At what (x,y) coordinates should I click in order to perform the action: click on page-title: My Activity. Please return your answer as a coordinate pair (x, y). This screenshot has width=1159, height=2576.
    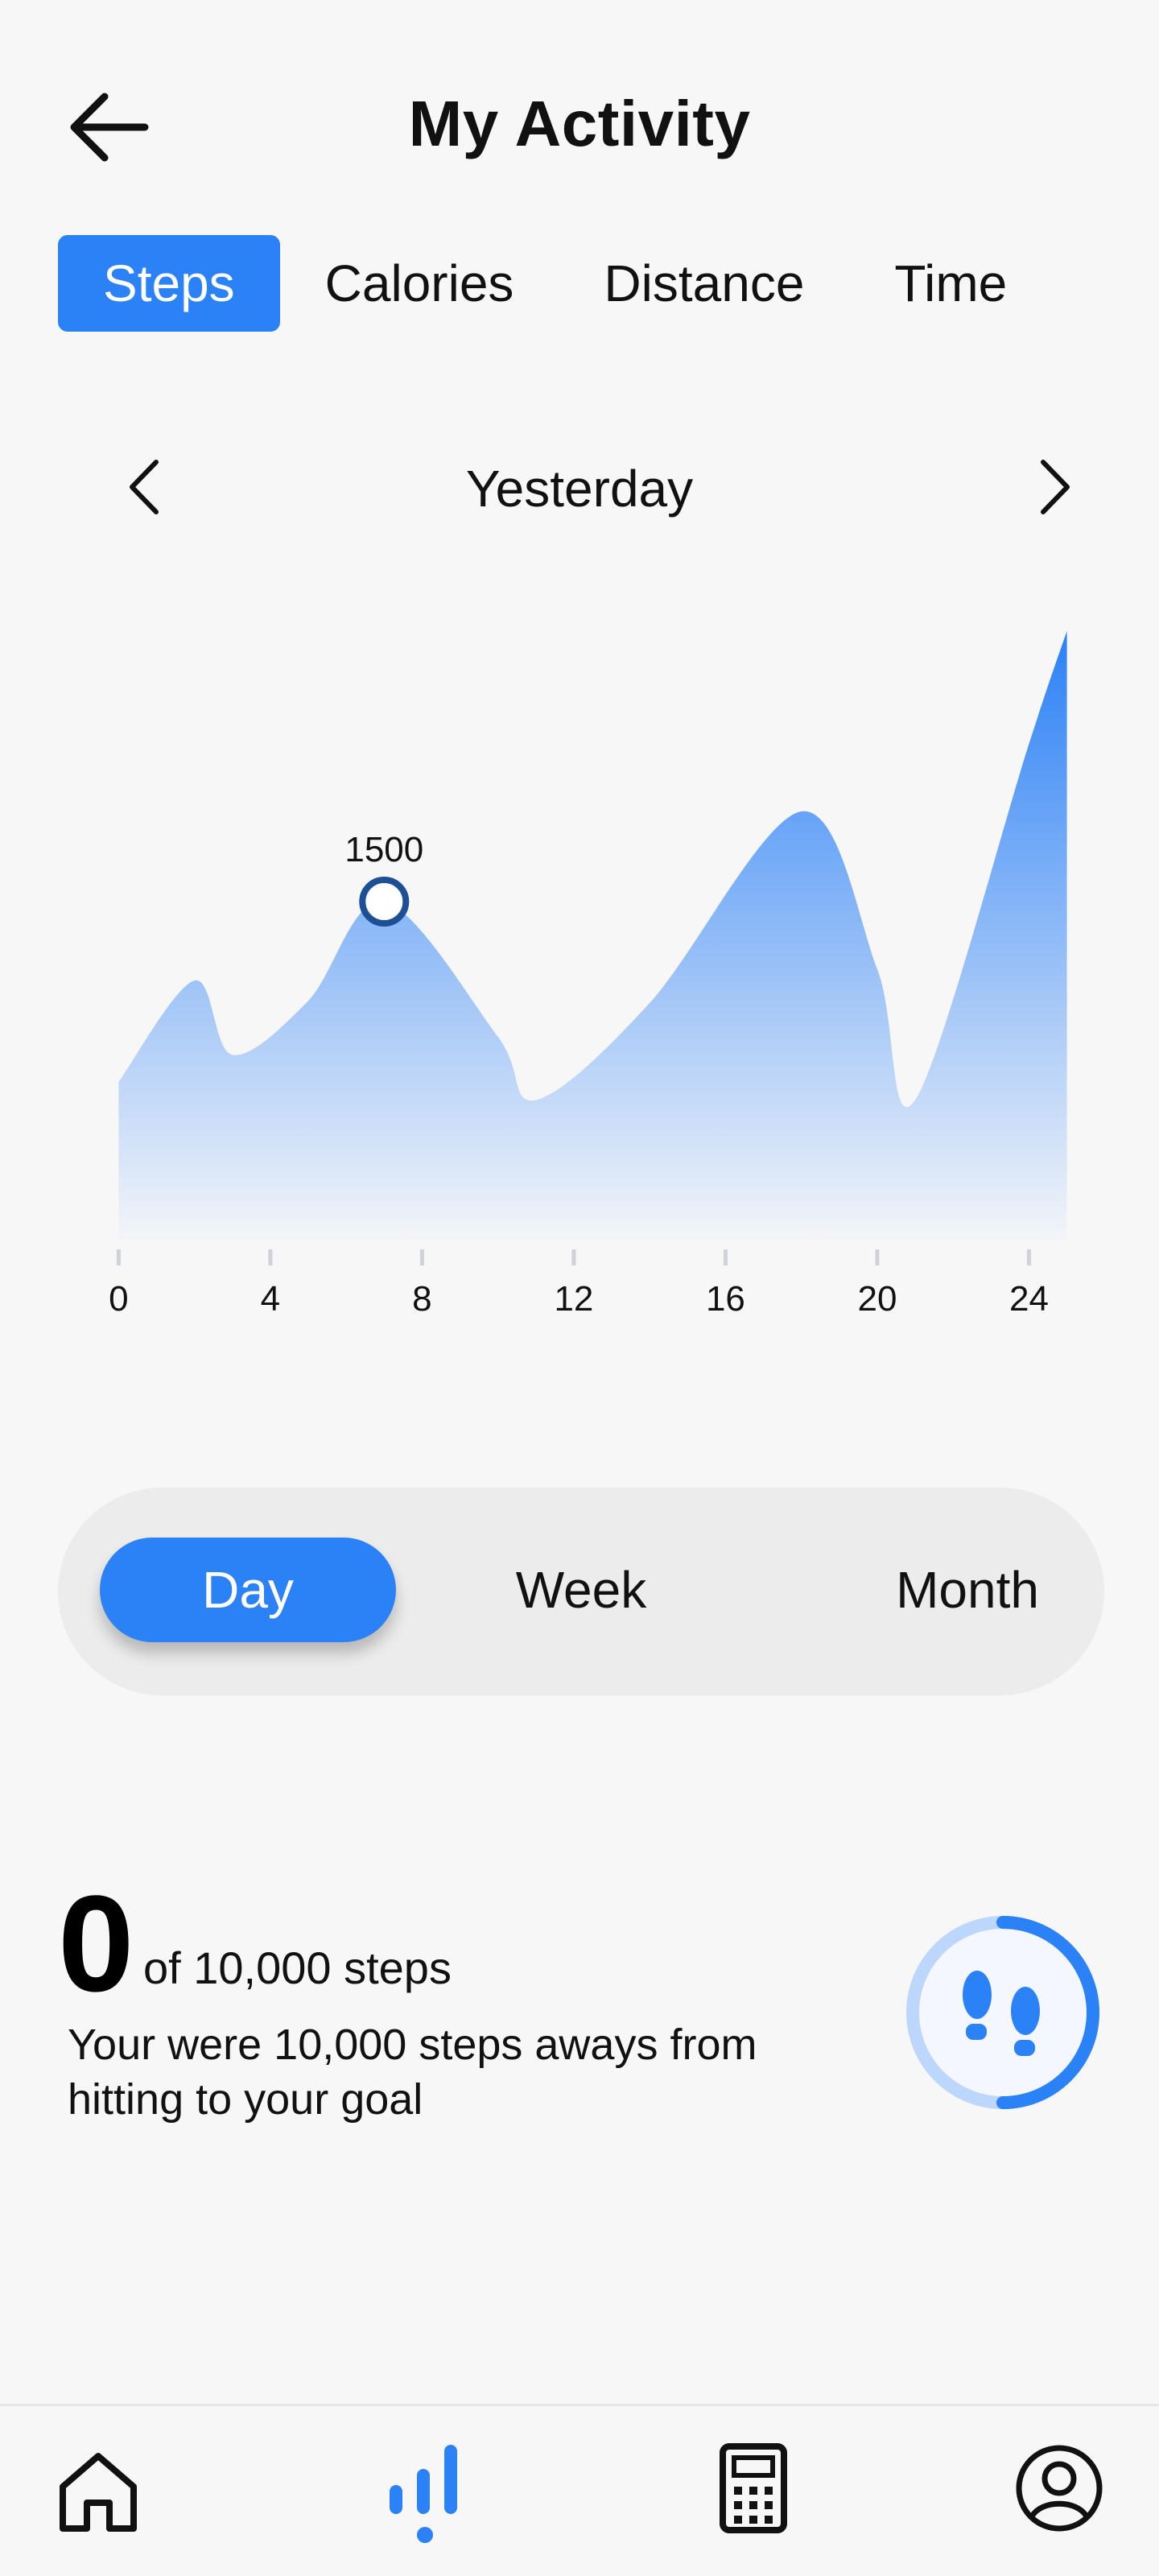
    Looking at the image, I should click on (579, 123).